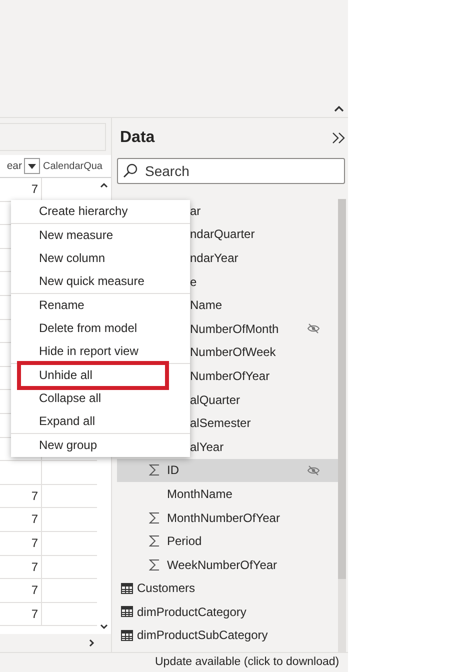 This screenshot has width=474, height=672. Describe the element at coordinates (104, 627) in the screenshot. I see `scroll-down-icon` at that location.